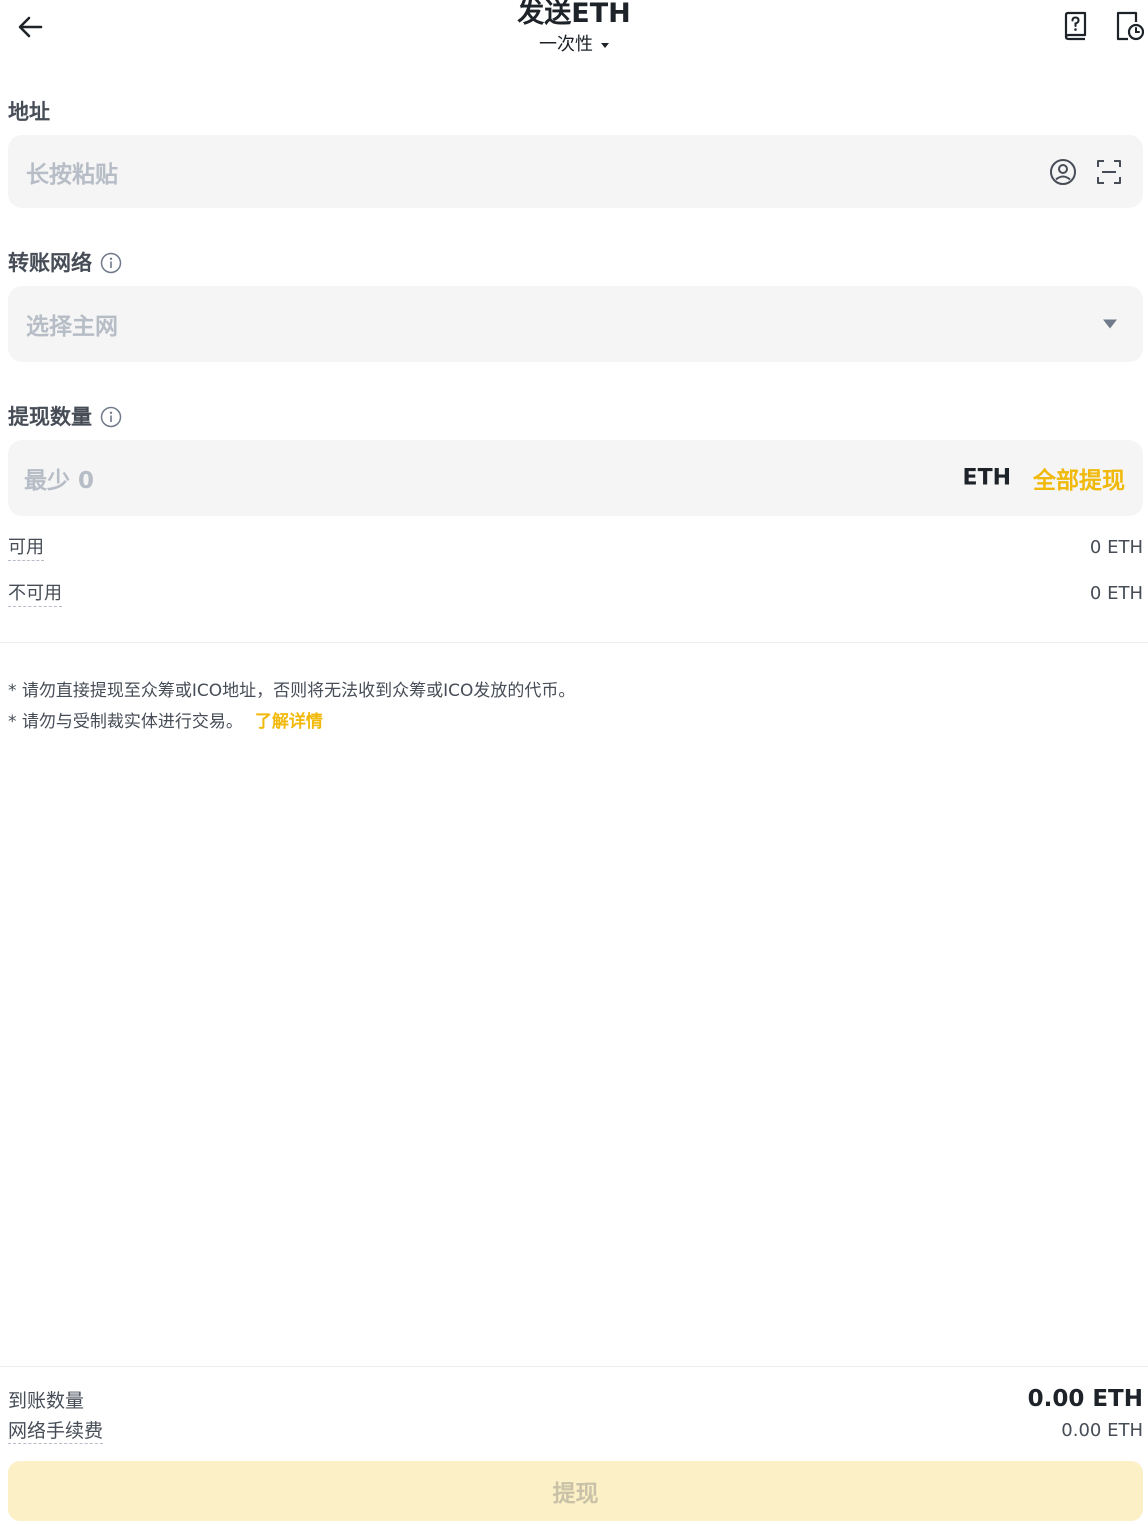 The image size is (1148, 1524). I want to click on withdraw-all-button: 全部提现, so click(1079, 478).